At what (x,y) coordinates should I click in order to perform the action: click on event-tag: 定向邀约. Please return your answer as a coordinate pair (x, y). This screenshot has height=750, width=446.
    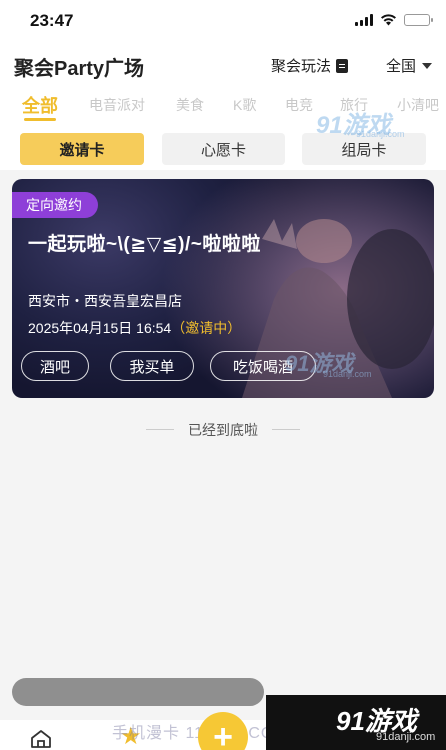
    Looking at the image, I should click on (55, 205).